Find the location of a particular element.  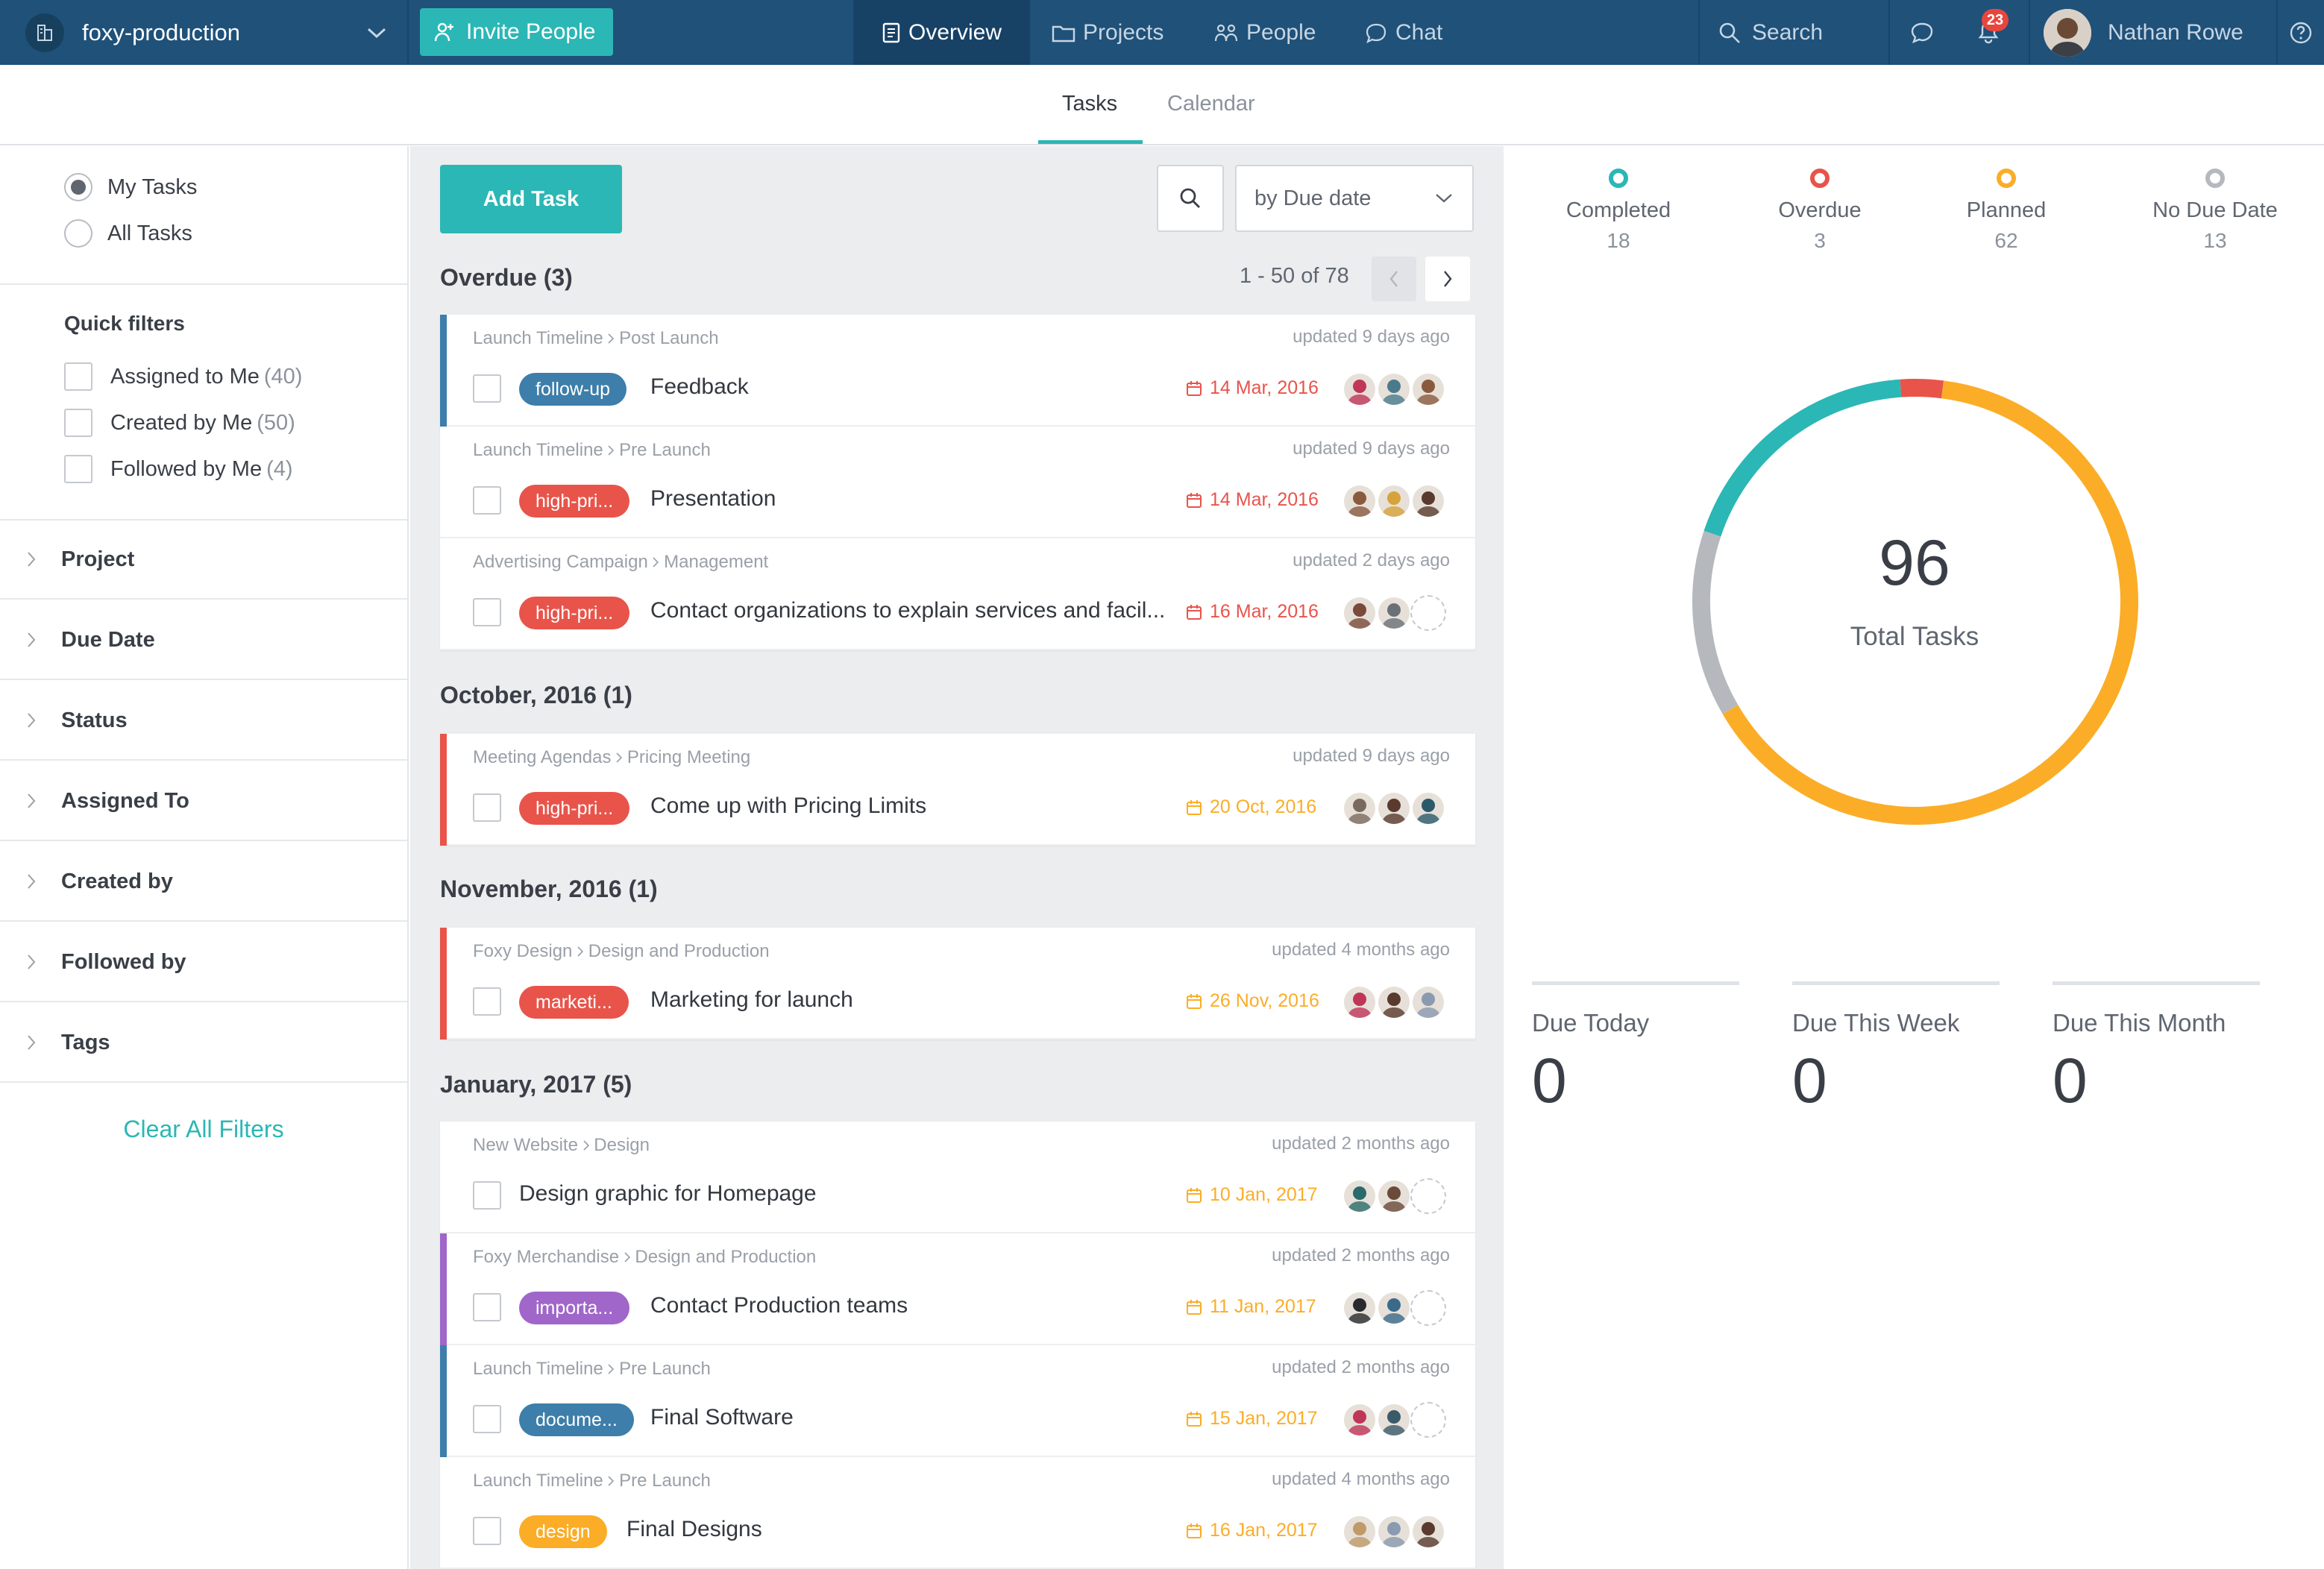

task-tag: follow-up is located at coordinates (573, 389).